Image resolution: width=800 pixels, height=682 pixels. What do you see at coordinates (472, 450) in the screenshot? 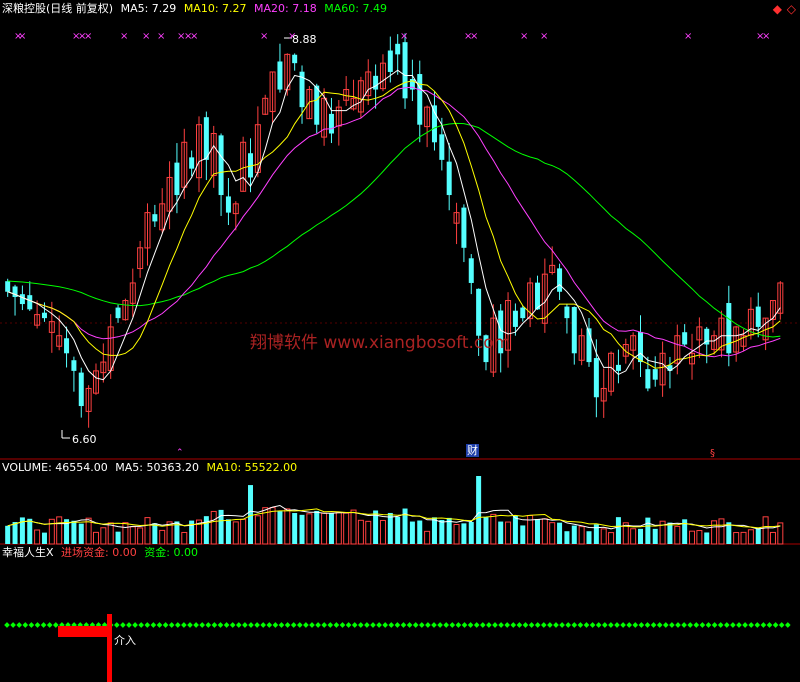
I see `finance-badge: 财` at bounding box center [472, 450].